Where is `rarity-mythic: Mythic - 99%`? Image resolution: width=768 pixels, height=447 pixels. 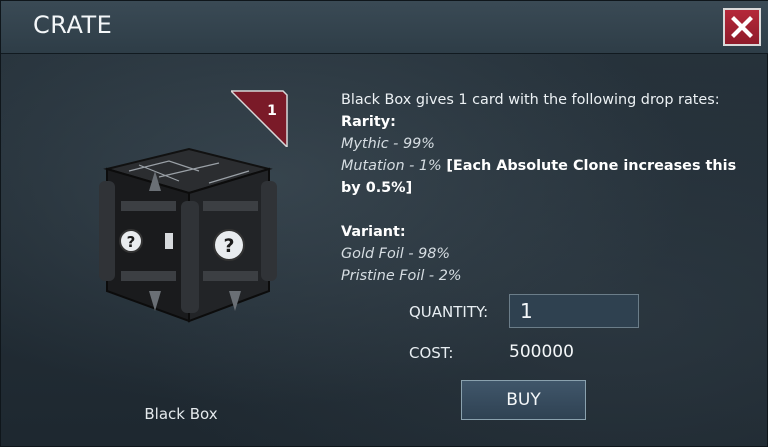 rarity-mythic: Mythic - 99% is located at coordinates (388, 144).